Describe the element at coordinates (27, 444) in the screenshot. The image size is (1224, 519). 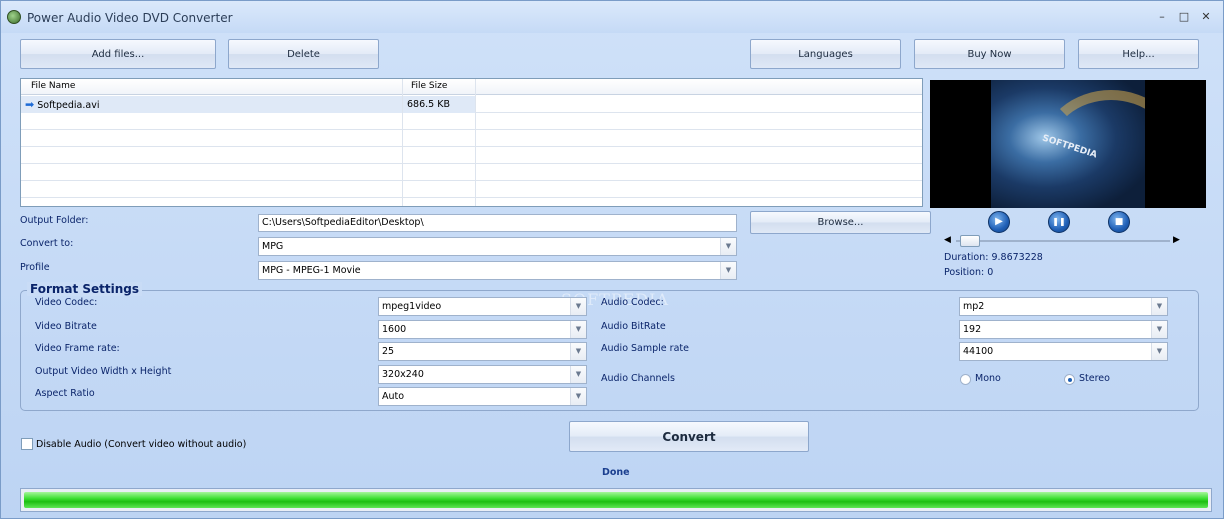
I see `disable-audio-checkbox` at that location.